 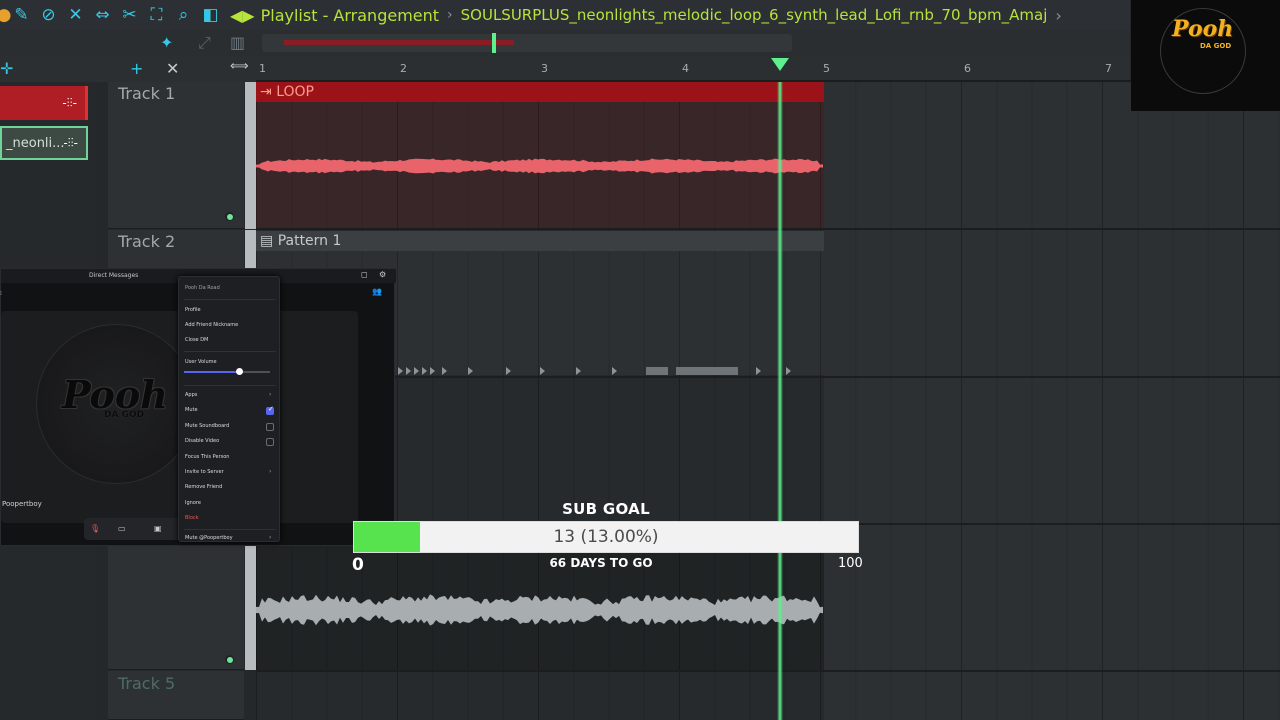 I want to click on menu-item-mute-user: Mute @Poopertboy, so click(x=209, y=538).